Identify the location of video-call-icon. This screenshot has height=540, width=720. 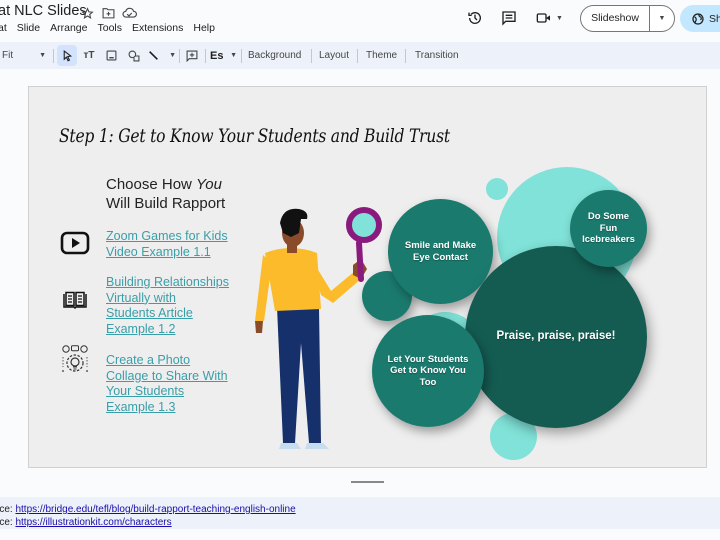
(543, 18).